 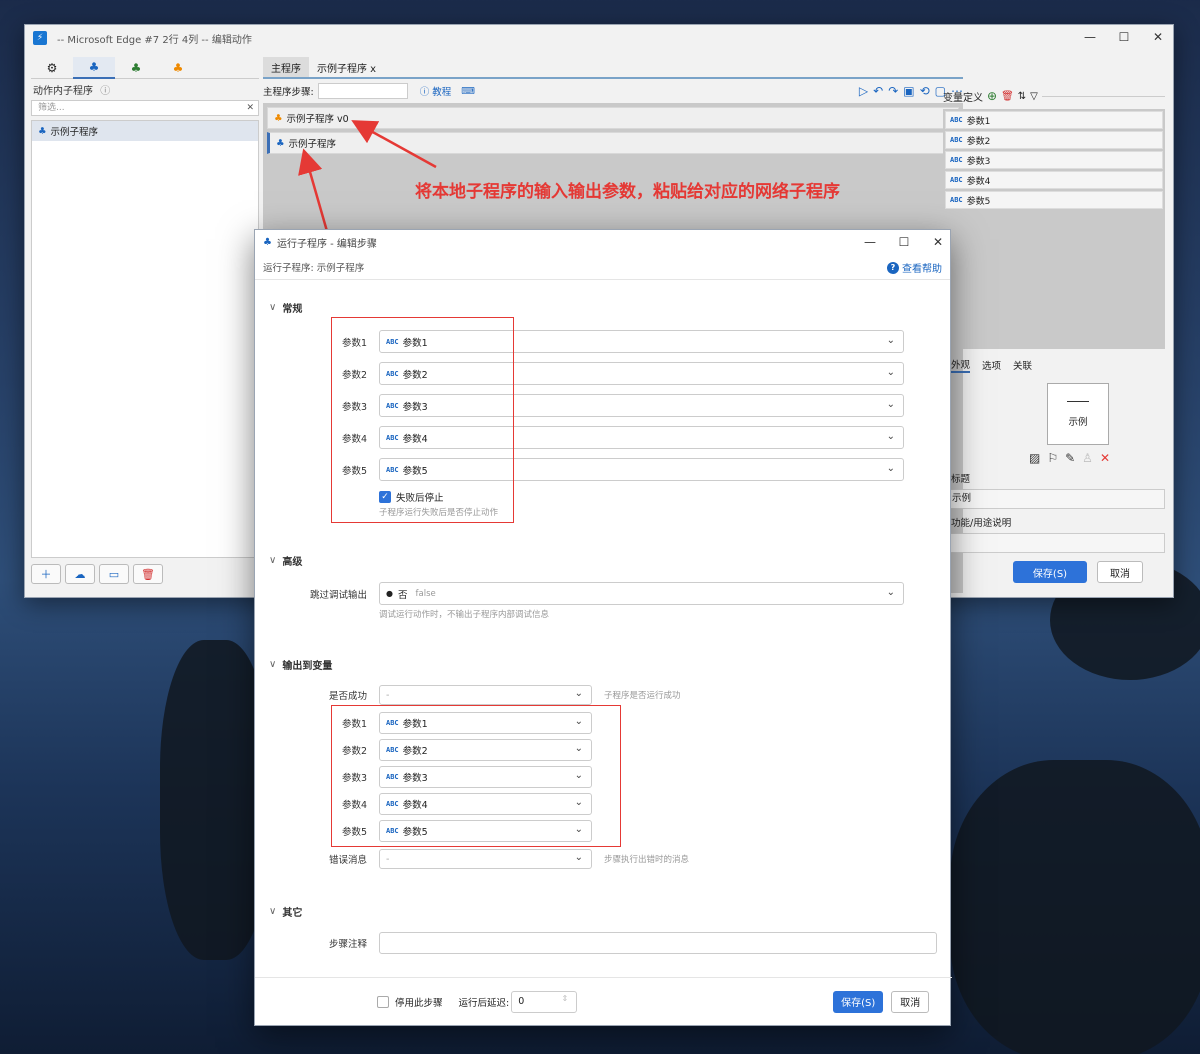 I want to click on add-variable-icon: ⊕, so click(x=992, y=96).